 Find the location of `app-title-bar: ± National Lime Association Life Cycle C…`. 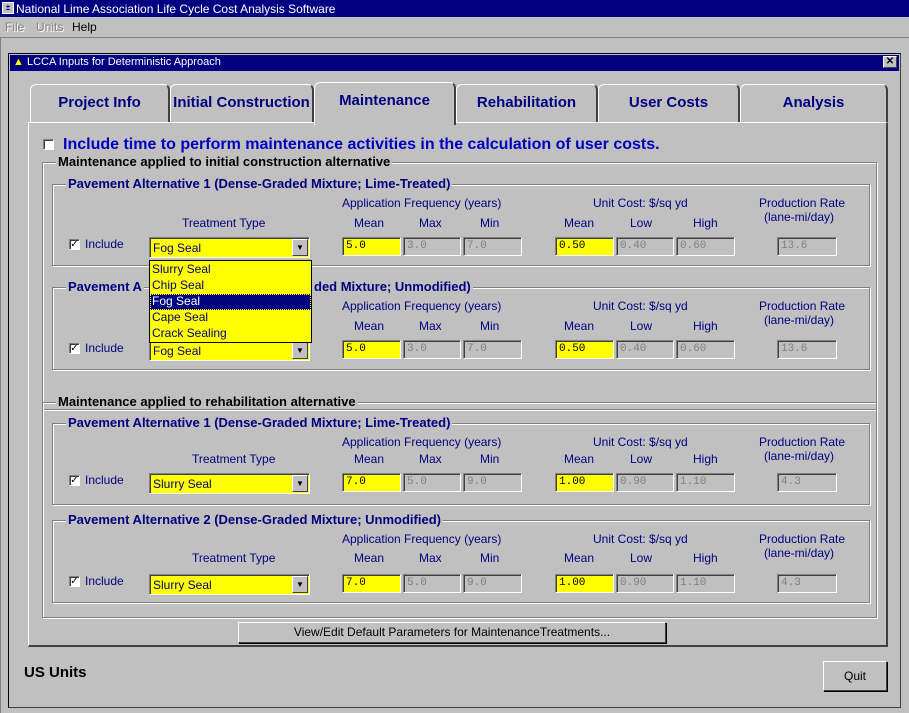

app-title-bar: ± National Lime Association Life Cycle C… is located at coordinates (454, 8).